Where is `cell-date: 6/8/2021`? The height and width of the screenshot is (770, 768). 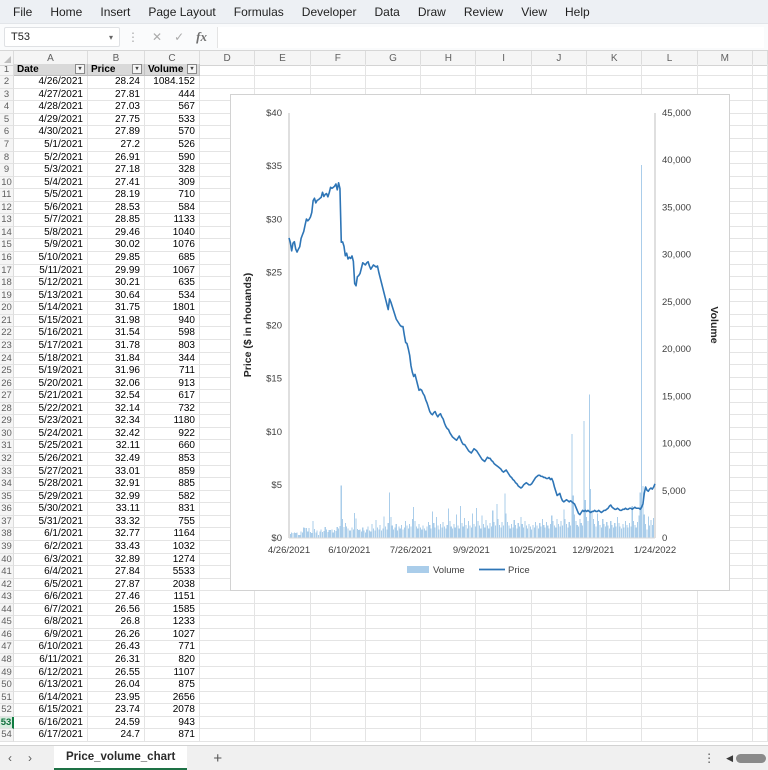
cell-date: 6/8/2021 is located at coordinates (51, 622).